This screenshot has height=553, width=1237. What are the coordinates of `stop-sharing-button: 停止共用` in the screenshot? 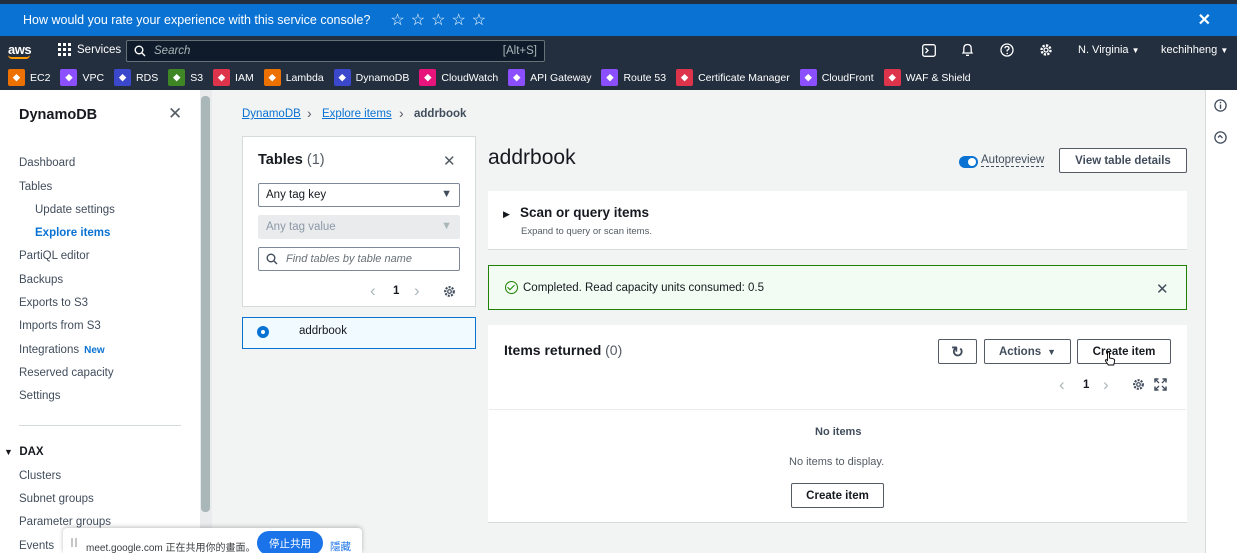 It's located at (290, 542).